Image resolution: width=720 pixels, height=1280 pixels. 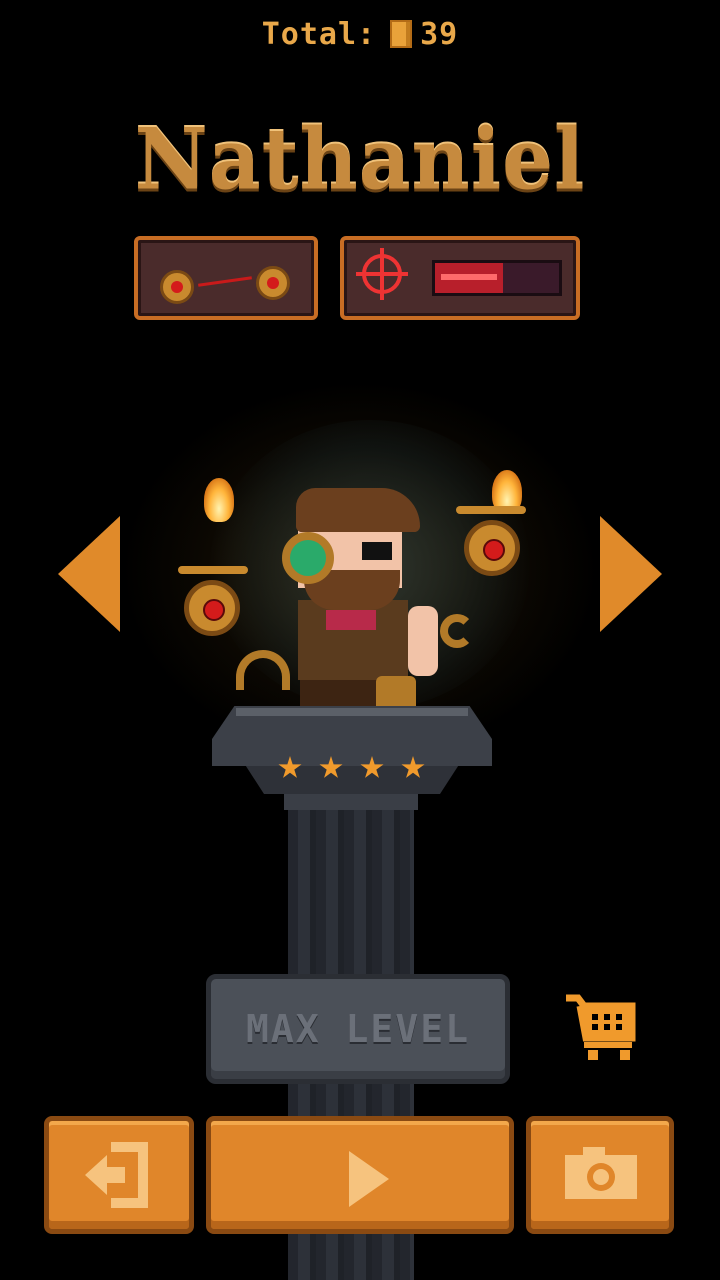 I want to click on coin-icon, so click(x=401, y=34).